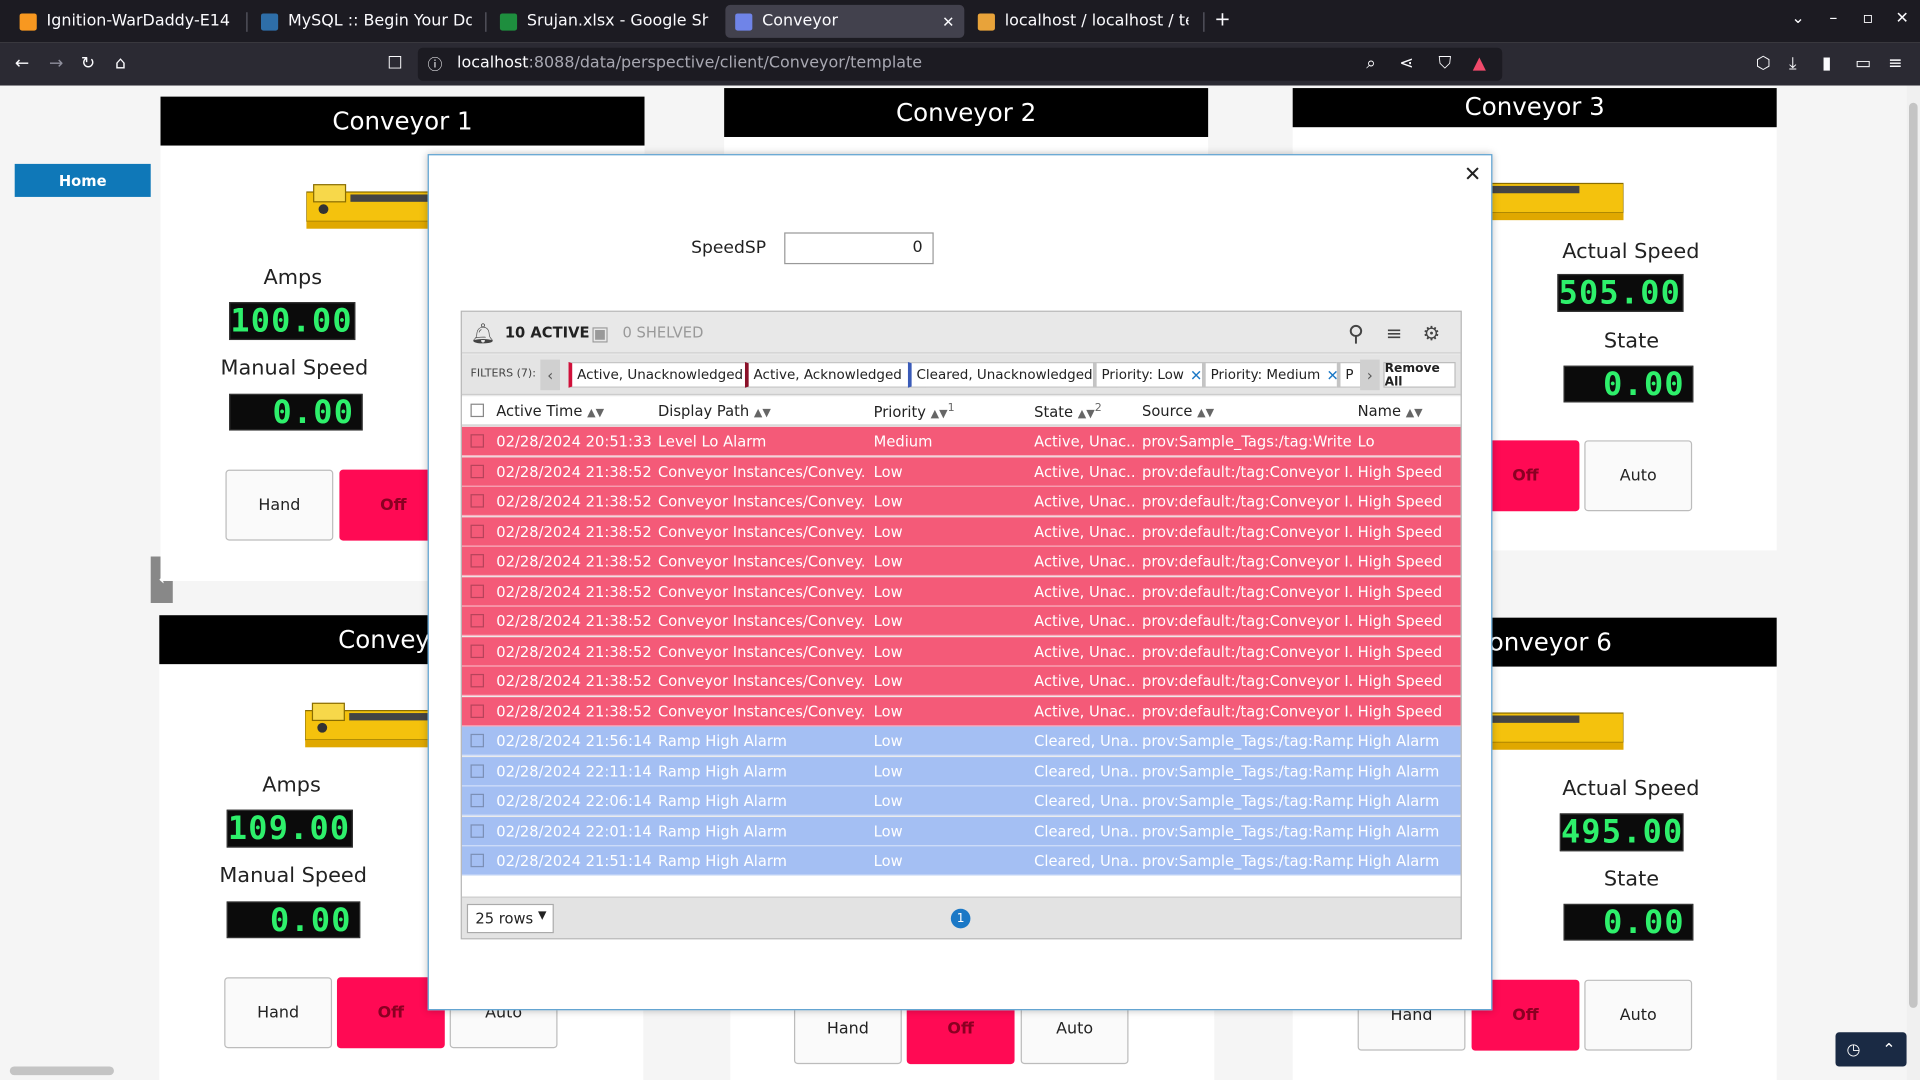 Image resolution: width=1920 pixels, height=1080 pixels. Describe the element at coordinates (1068, 411) in the screenshot. I see `col-state: State ▲▼2` at that location.